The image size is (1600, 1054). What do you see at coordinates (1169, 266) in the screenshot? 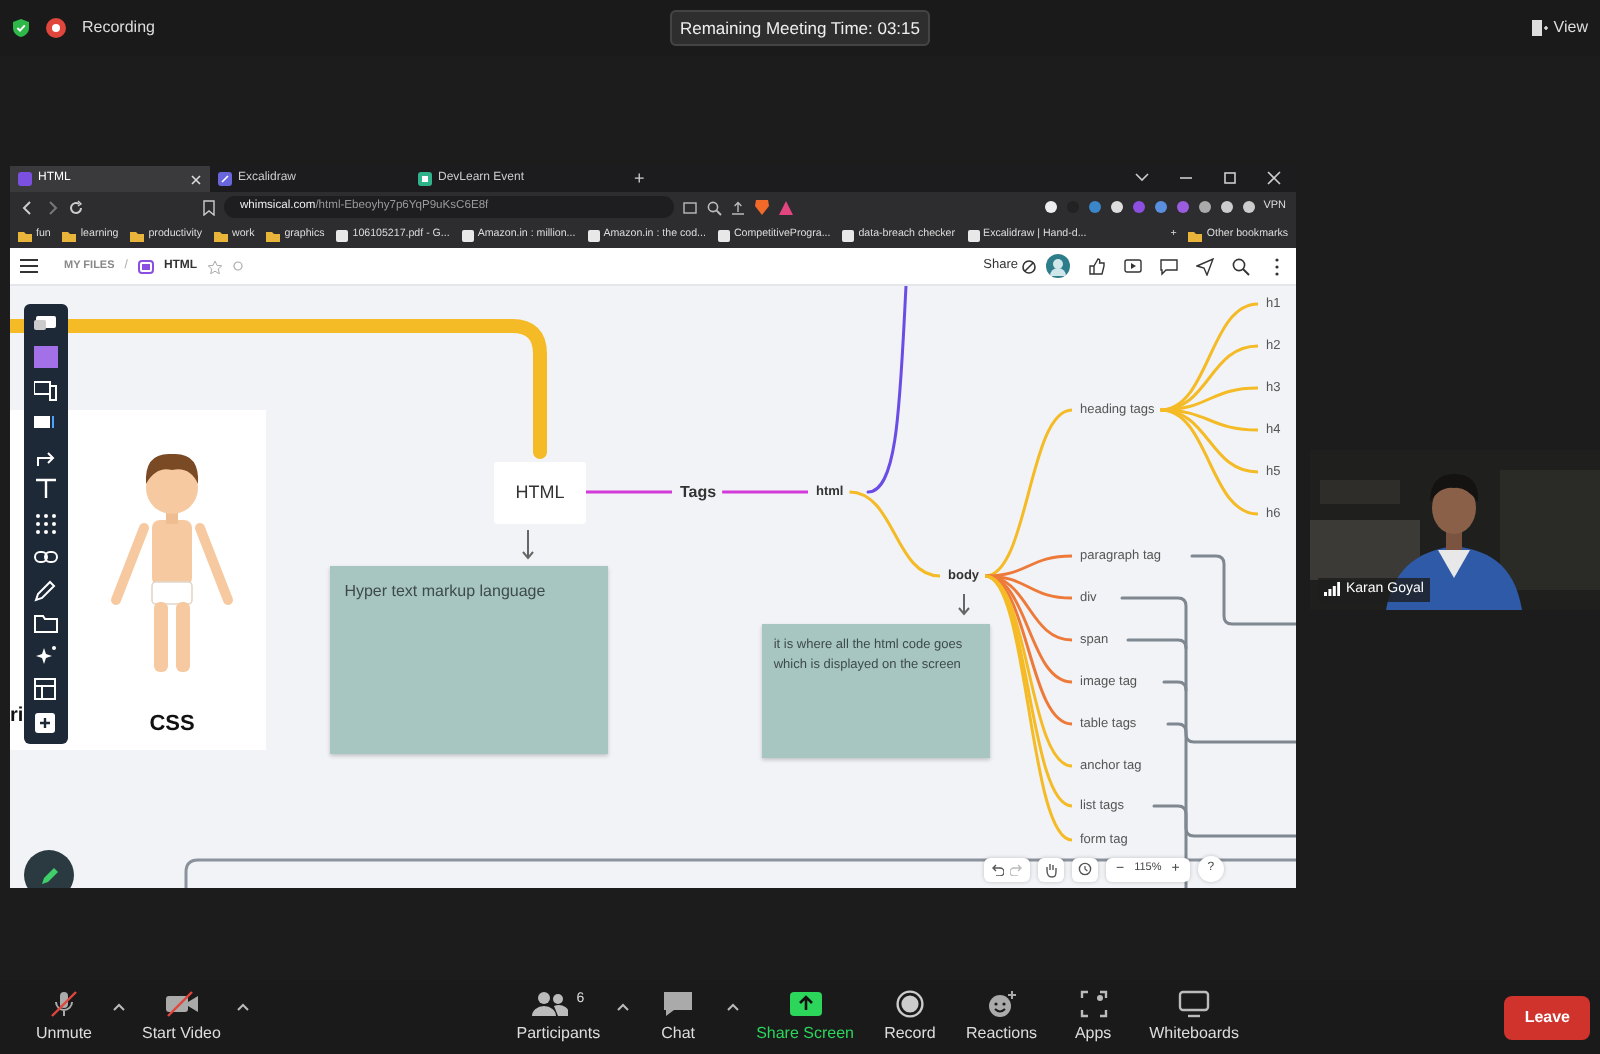
I see `comment-icon` at bounding box center [1169, 266].